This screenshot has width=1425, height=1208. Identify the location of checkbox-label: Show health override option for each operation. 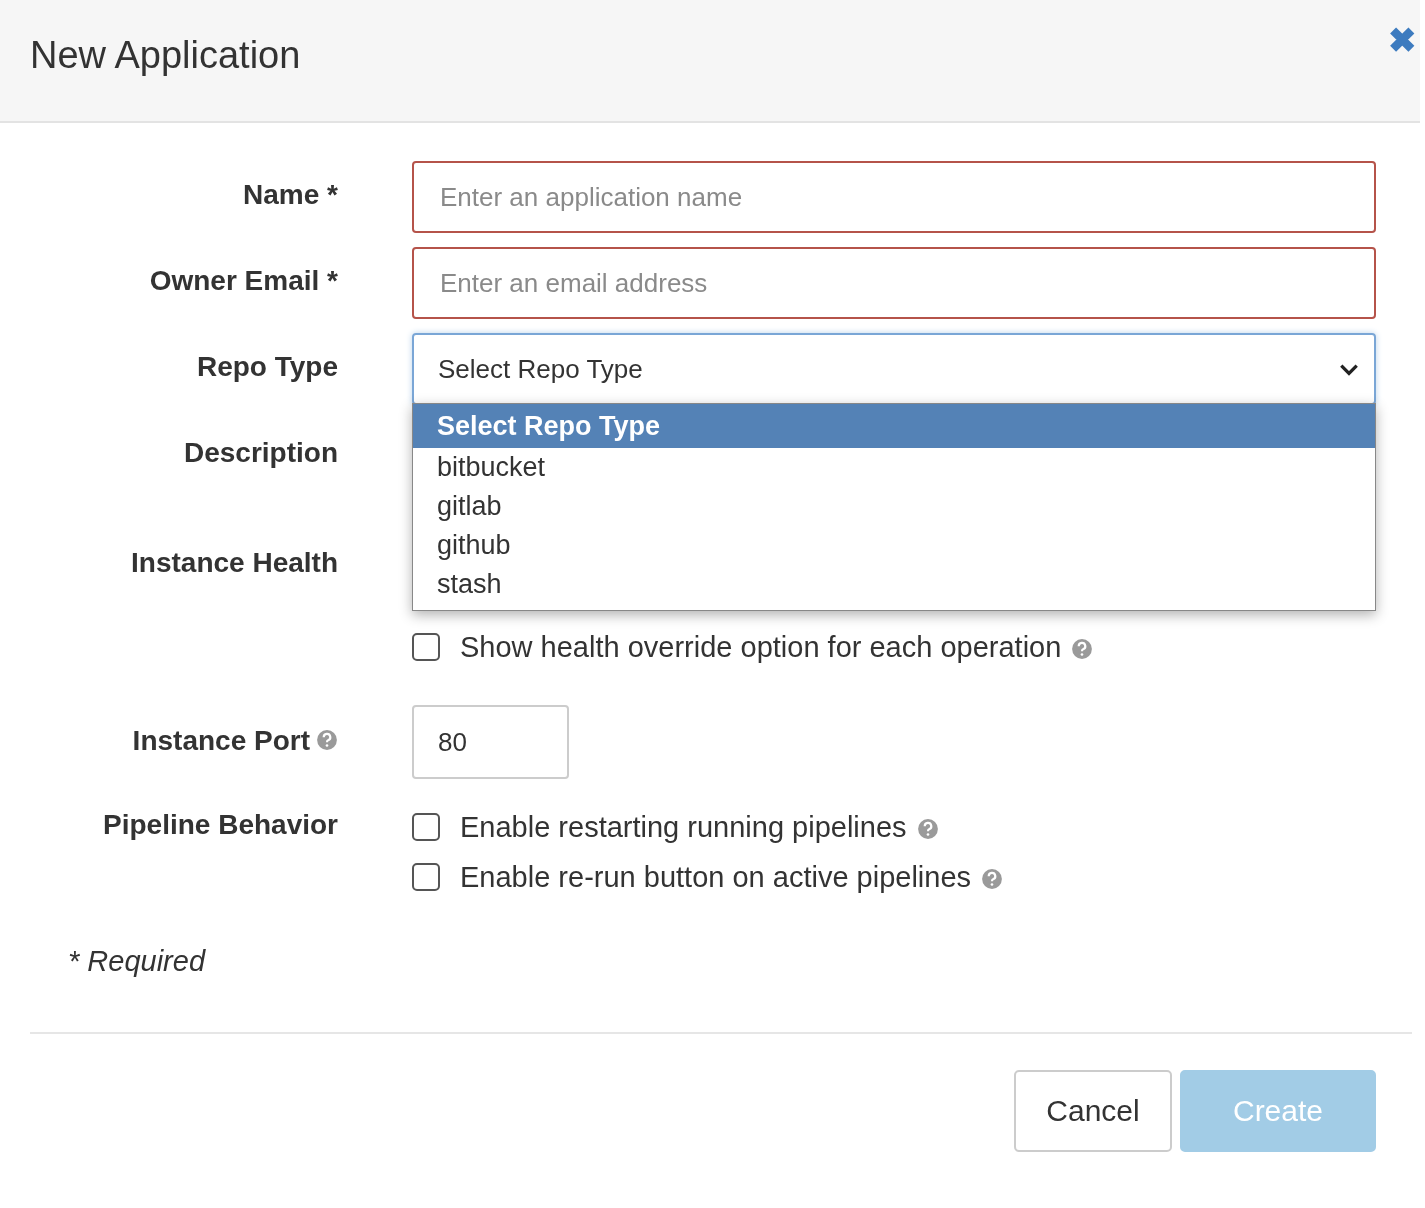
(761, 647).